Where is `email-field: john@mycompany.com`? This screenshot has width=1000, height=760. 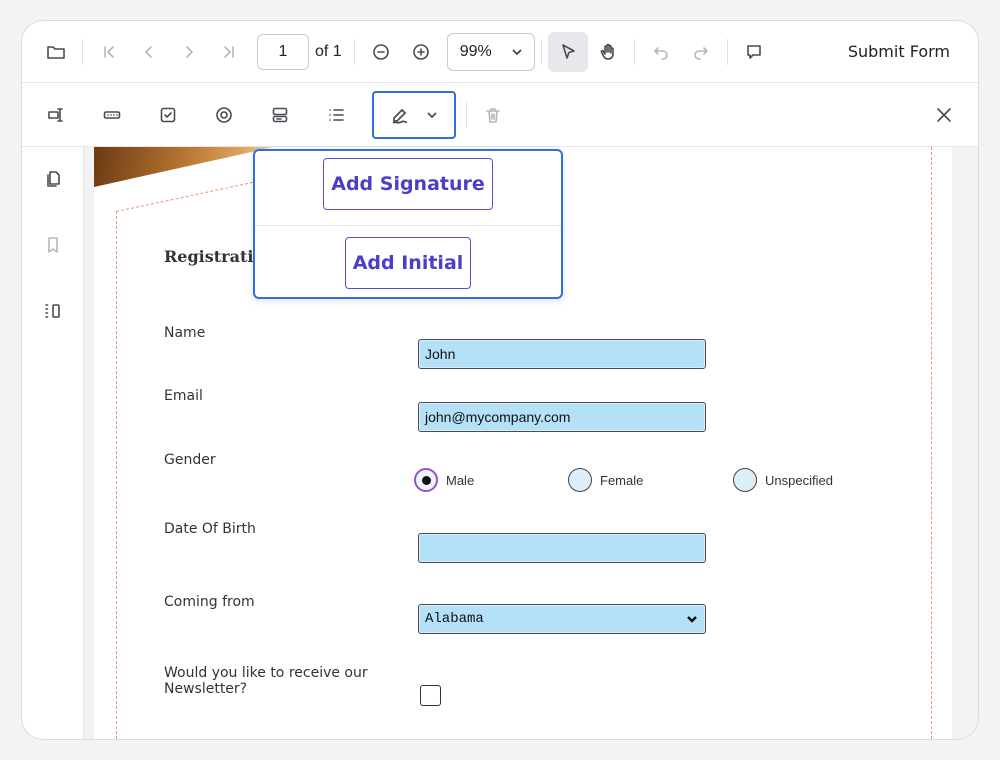 email-field: john@mycompany.com is located at coordinates (562, 417).